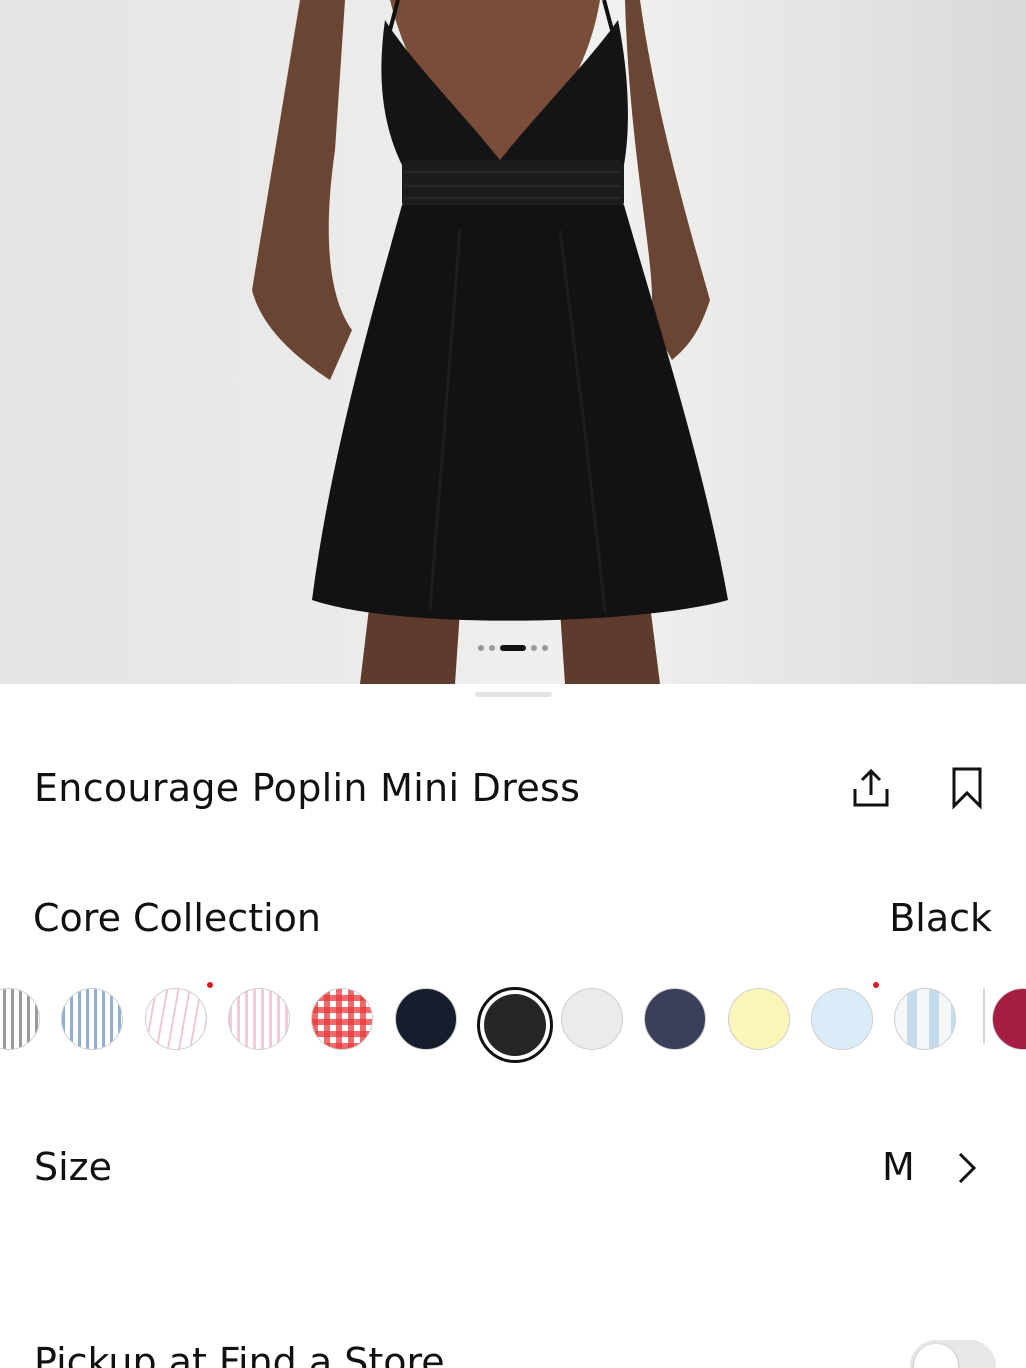  I want to click on image-pager, so click(513, 648).